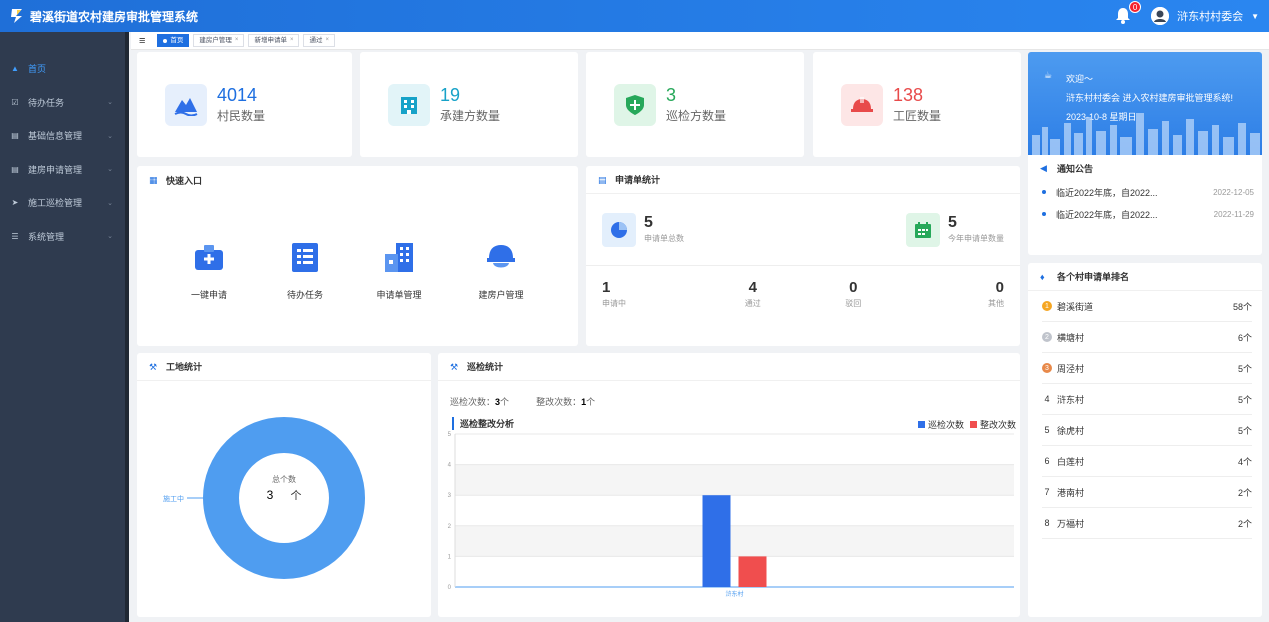 This screenshot has height=622, width=1269. I want to click on task-icon: ☑, so click(15, 102).